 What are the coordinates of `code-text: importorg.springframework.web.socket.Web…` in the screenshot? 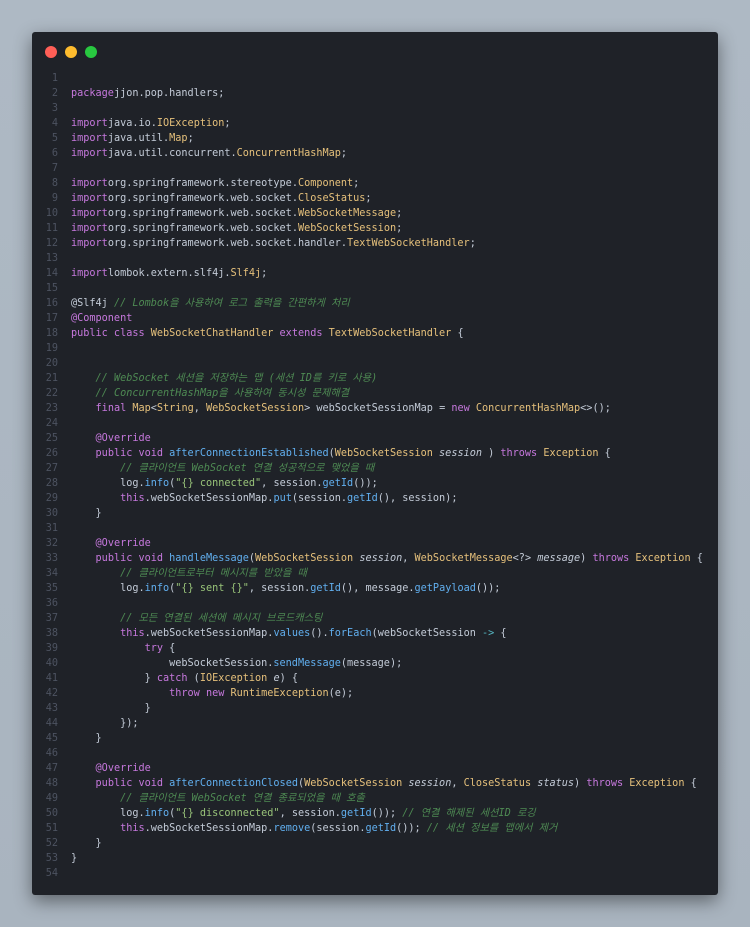 It's located at (236, 213).